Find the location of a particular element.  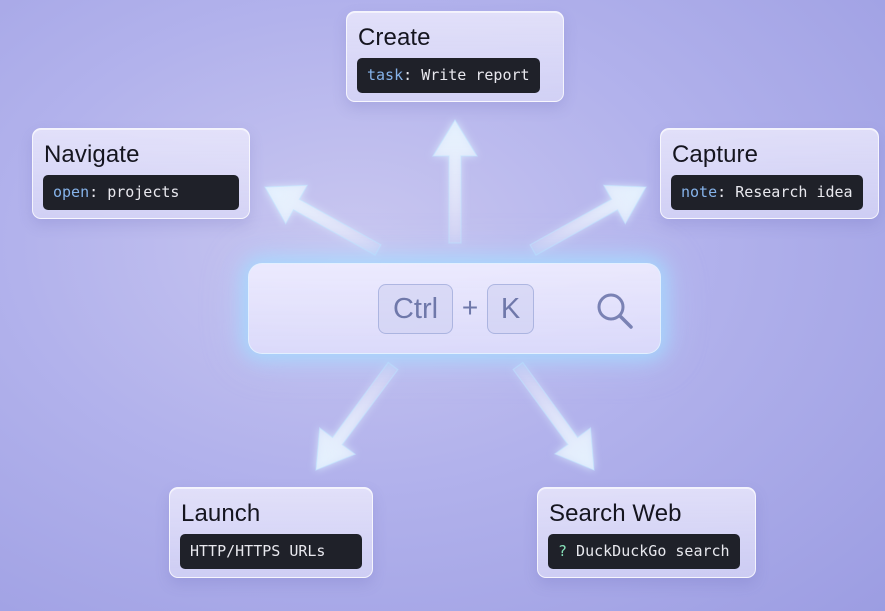

ctrl-key: Ctrl is located at coordinates (415, 309).